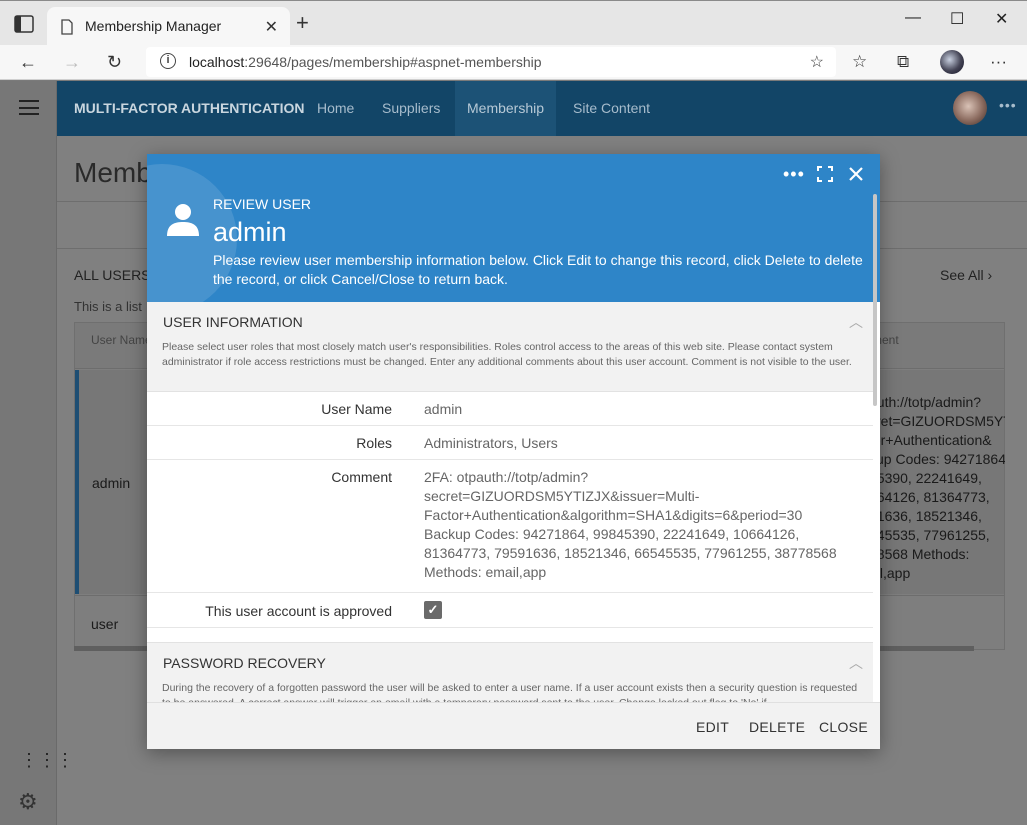 The image size is (1027, 825). Describe the element at coordinates (250, 232) in the screenshot. I see `dialog-title: admin` at that location.